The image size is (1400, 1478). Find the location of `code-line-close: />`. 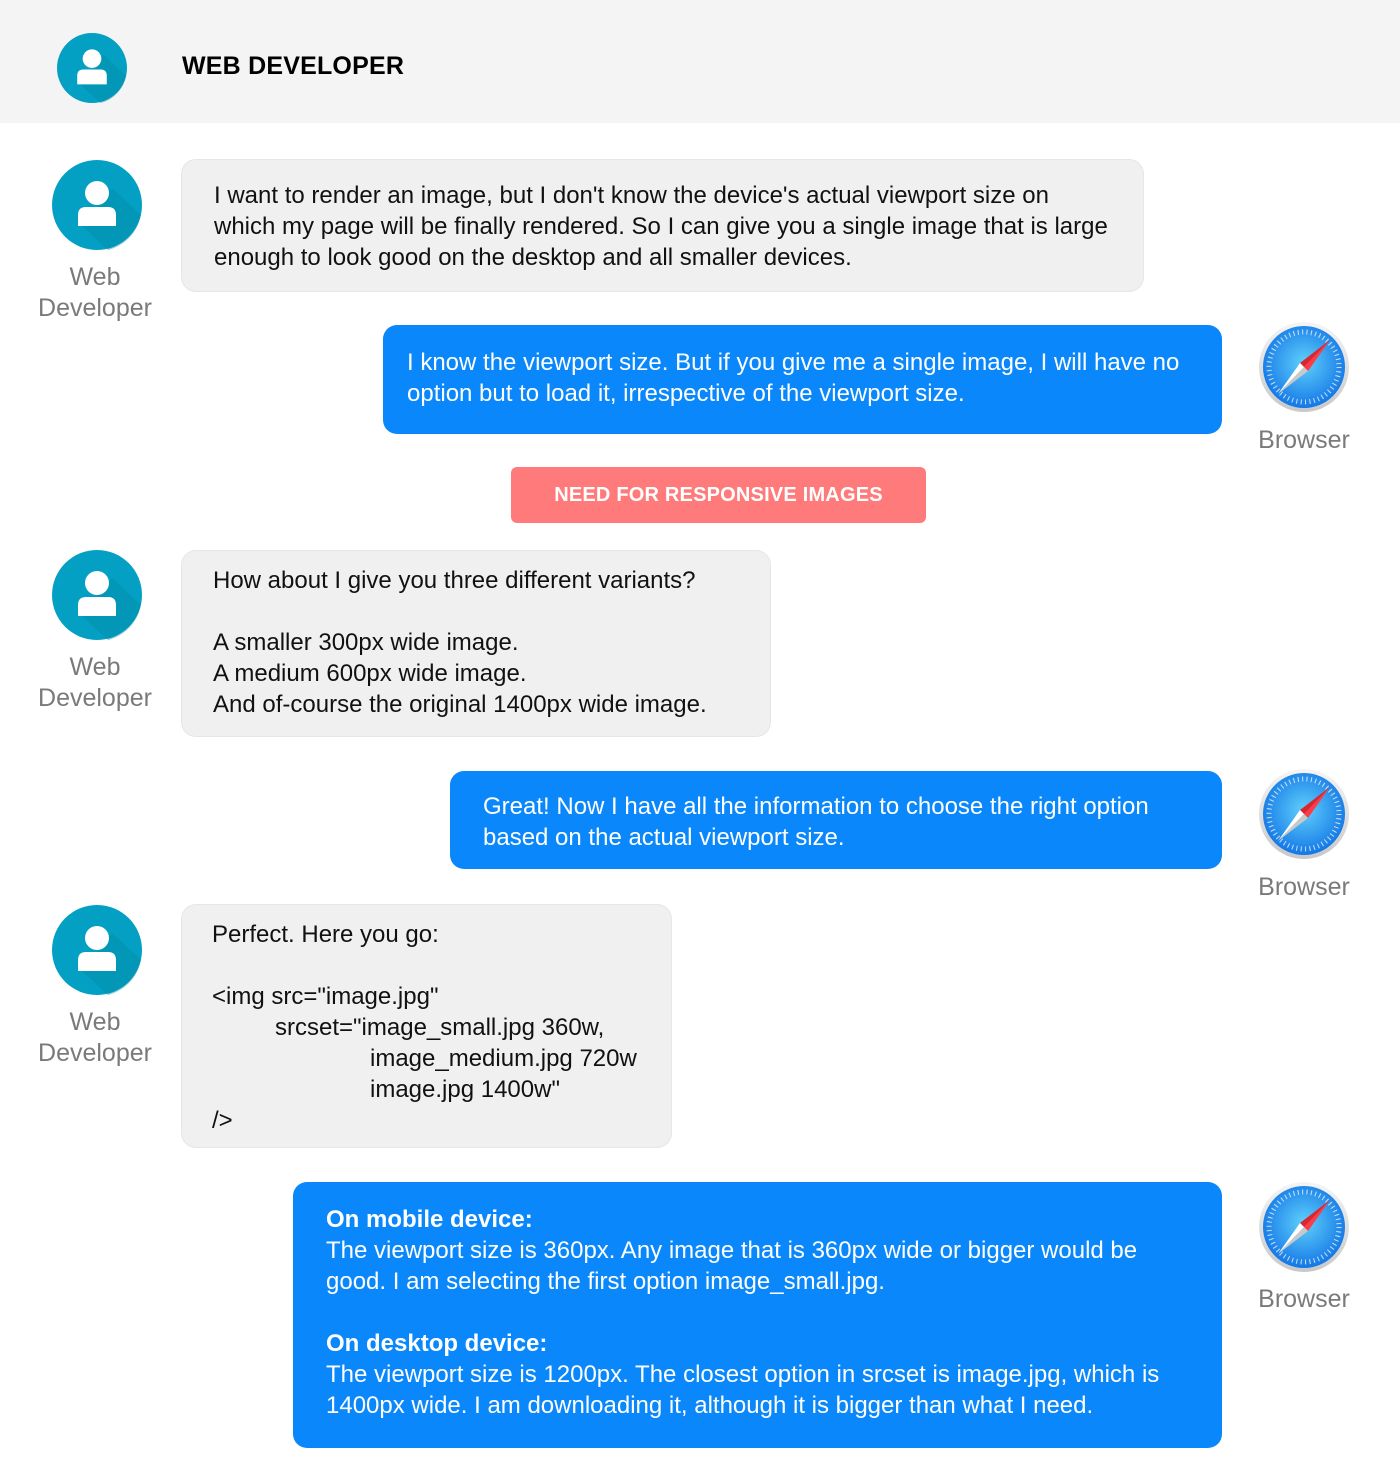

code-line-close: /> is located at coordinates (222, 1120).